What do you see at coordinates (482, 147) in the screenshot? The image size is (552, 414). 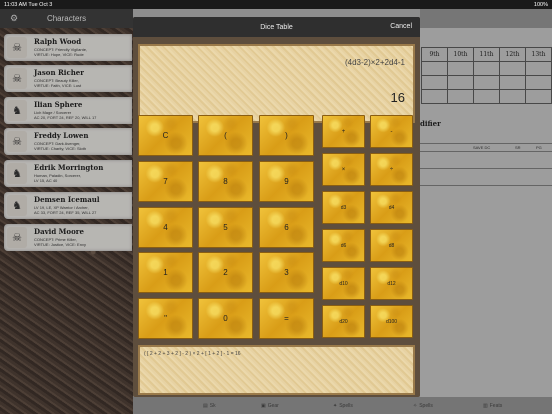 I see `save-dc-header: SAVE DC` at bounding box center [482, 147].